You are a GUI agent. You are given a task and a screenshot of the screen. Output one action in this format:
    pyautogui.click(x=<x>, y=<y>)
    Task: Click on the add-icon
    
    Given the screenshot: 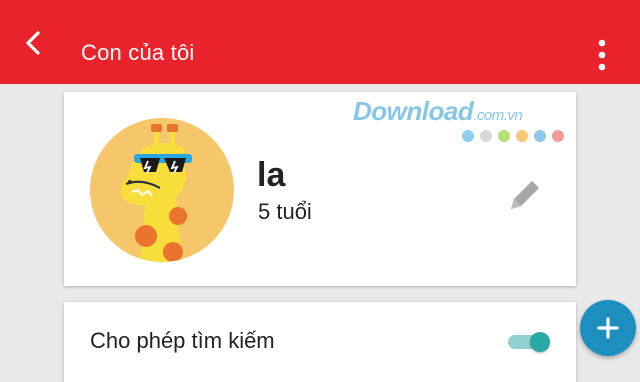 What is the action you would take?
    pyautogui.click(x=608, y=328)
    